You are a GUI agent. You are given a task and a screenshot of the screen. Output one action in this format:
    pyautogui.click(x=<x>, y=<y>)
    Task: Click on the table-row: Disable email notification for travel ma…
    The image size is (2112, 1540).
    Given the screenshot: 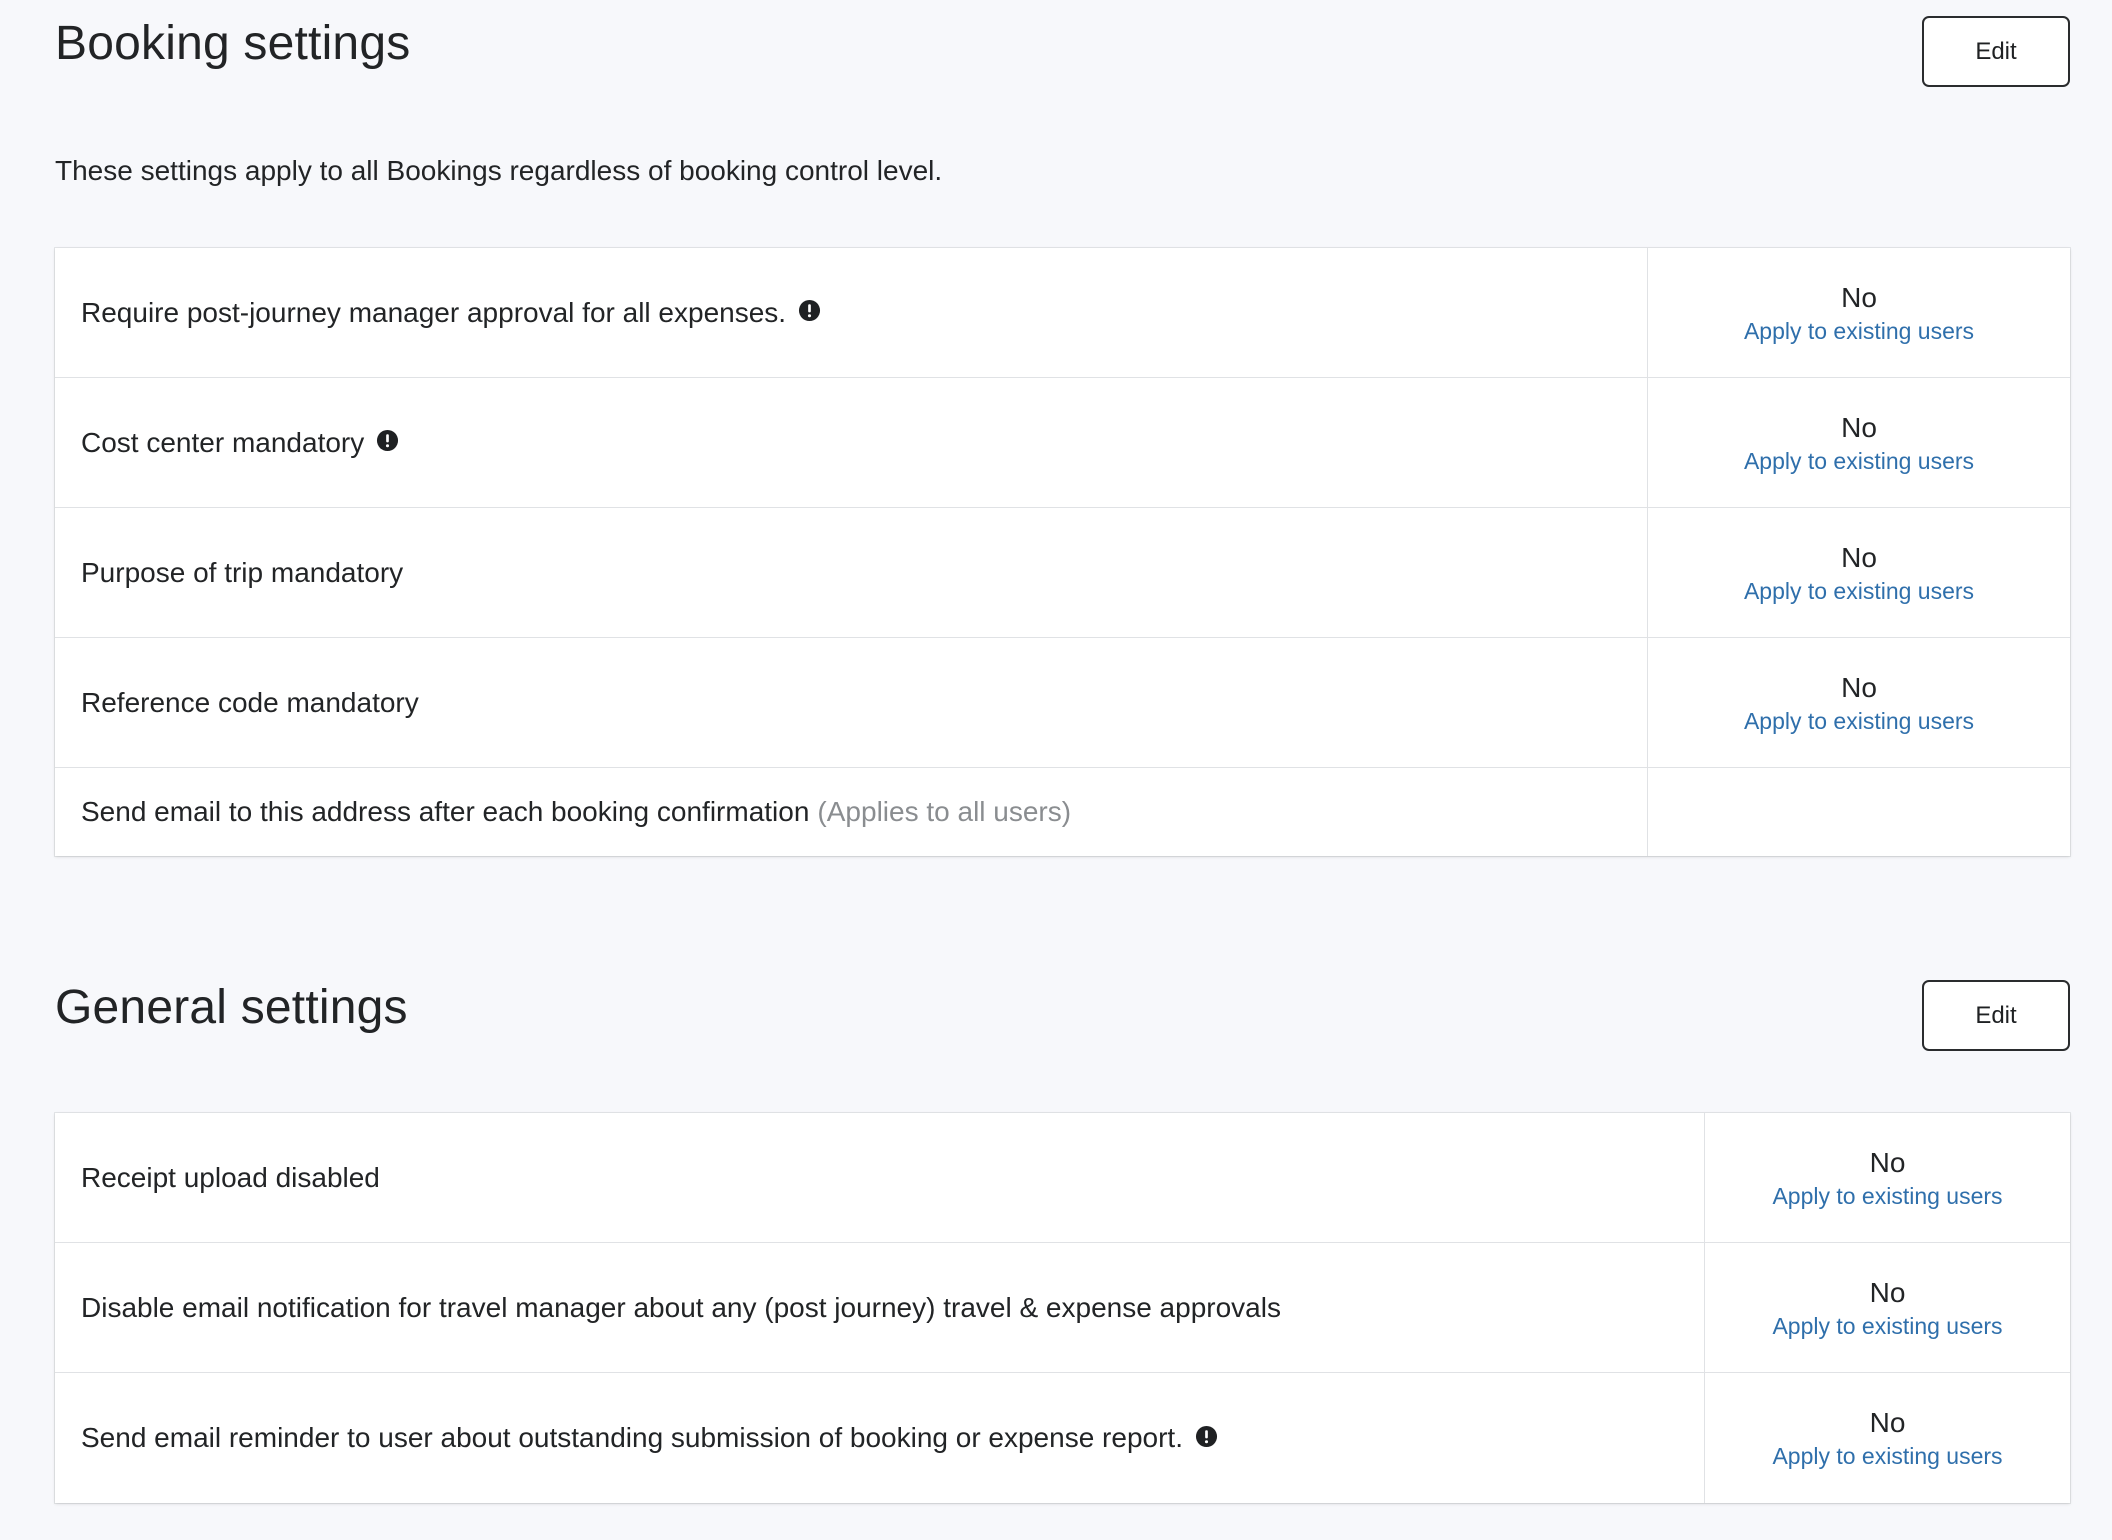 What is the action you would take?
    pyautogui.click(x=1062, y=1308)
    